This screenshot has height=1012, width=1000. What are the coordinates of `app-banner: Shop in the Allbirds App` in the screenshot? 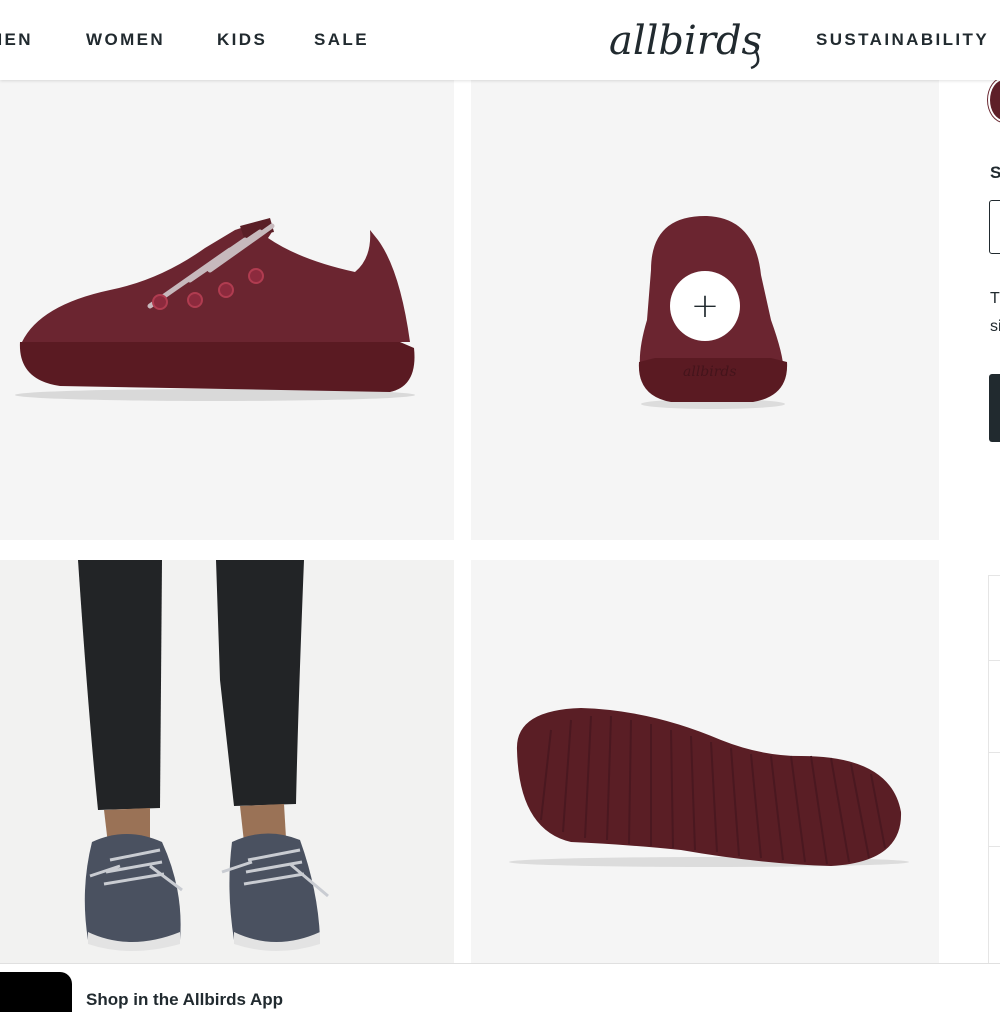 It's located at (500, 987).